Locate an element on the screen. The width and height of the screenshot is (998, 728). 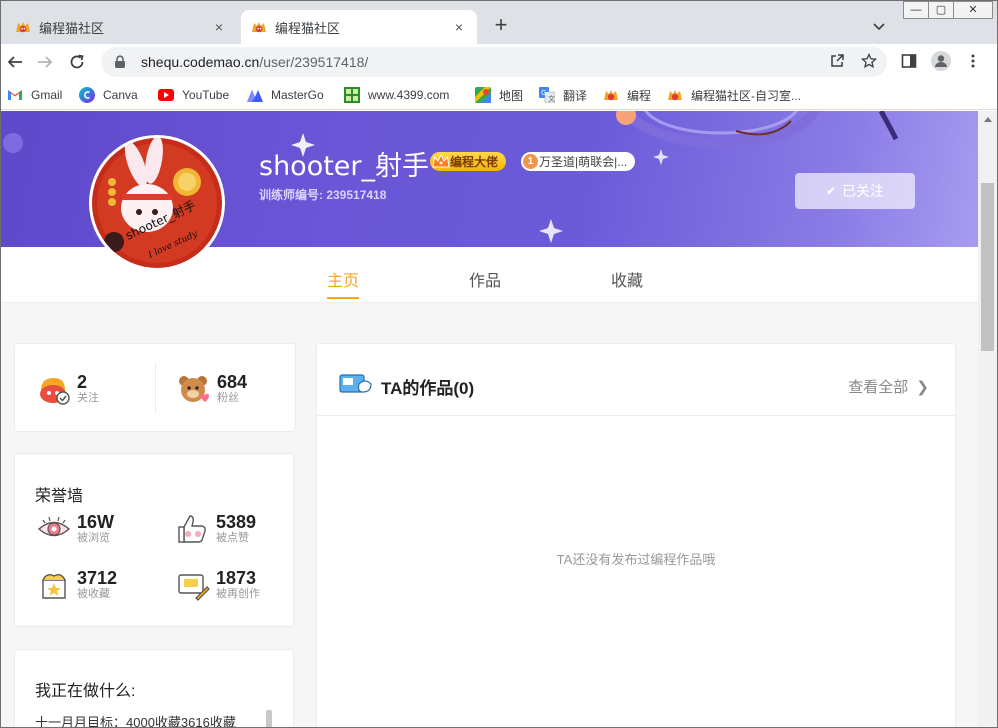
views-stat: 16W 被浏览 is located at coordinates (75, 529).